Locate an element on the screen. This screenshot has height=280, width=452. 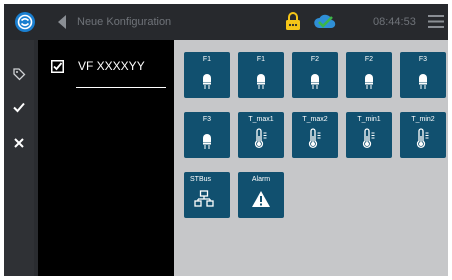
cloud-check-icon is located at coordinates (325, 21).